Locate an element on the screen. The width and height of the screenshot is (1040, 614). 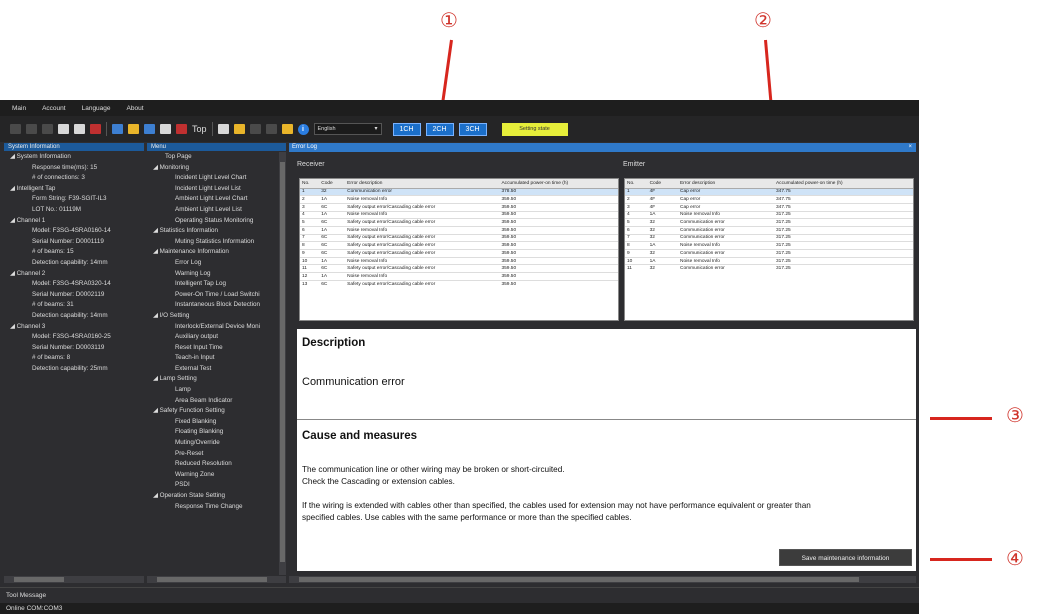
language-select: English is located at coordinates (347, 129).